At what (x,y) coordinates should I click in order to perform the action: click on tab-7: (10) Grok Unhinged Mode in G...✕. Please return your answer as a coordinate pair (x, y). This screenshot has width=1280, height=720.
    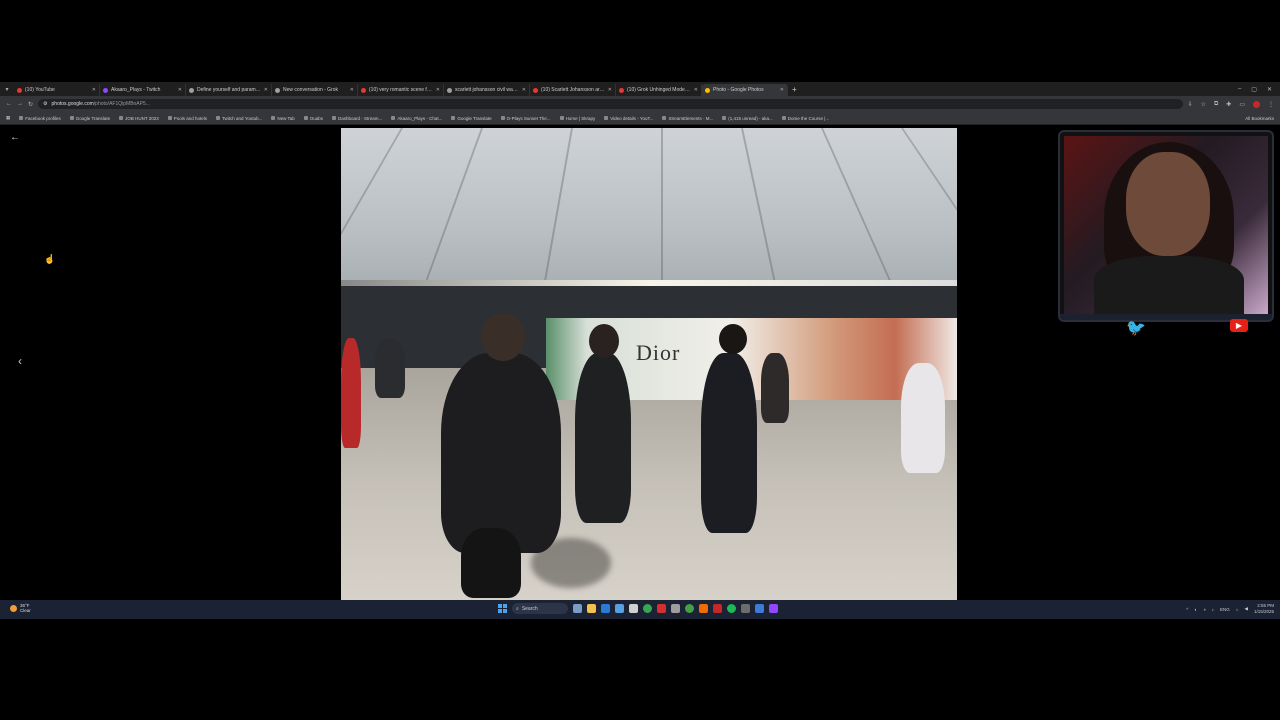
    Looking at the image, I should click on (659, 90).